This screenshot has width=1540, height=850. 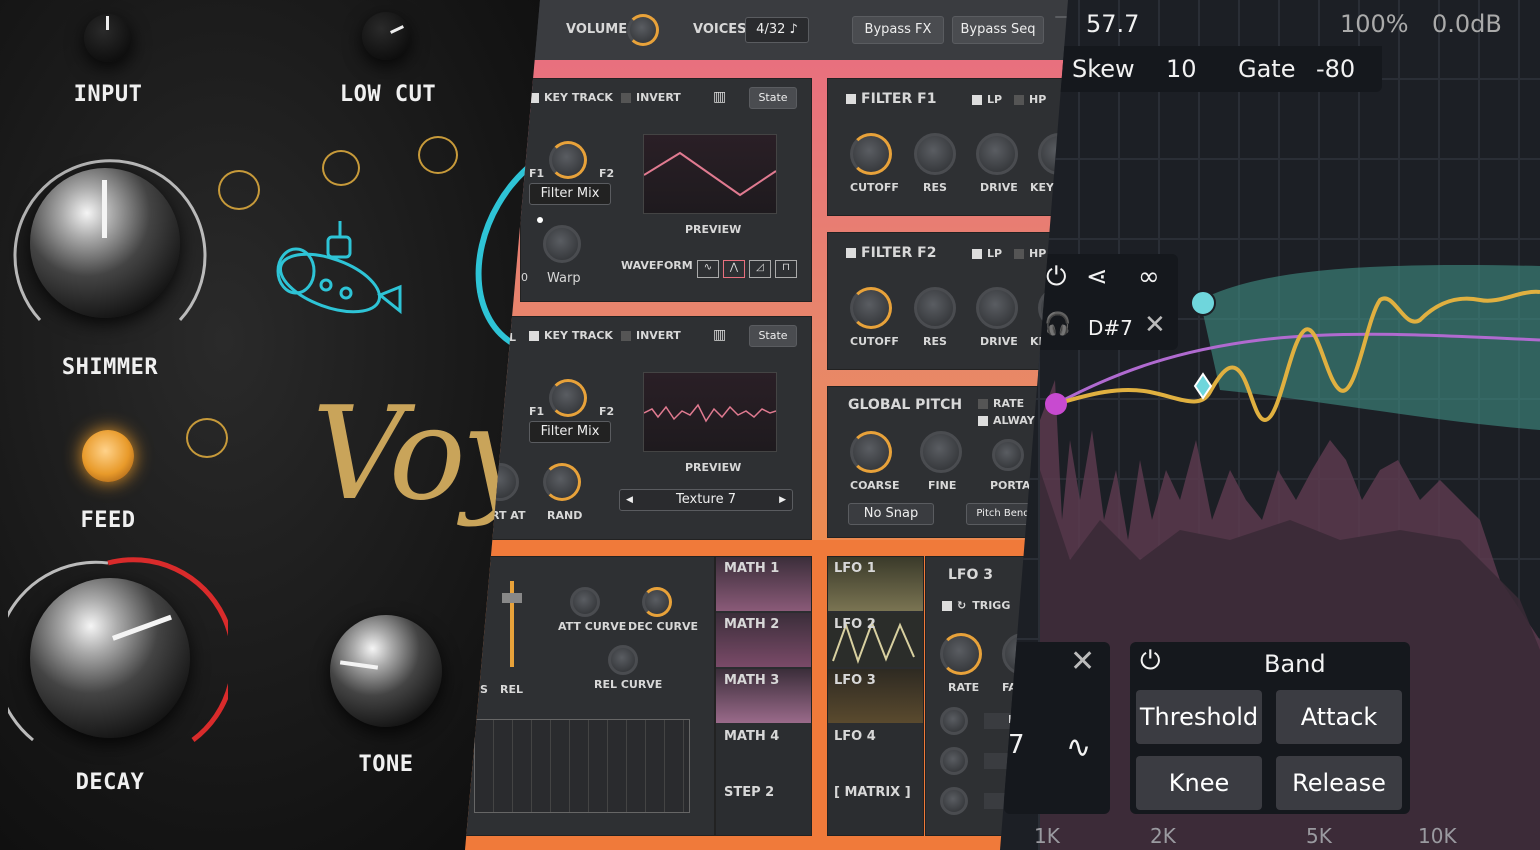 What do you see at coordinates (571, 97) in the screenshot?
I see `key-track-toggle: KEY TRACK` at bounding box center [571, 97].